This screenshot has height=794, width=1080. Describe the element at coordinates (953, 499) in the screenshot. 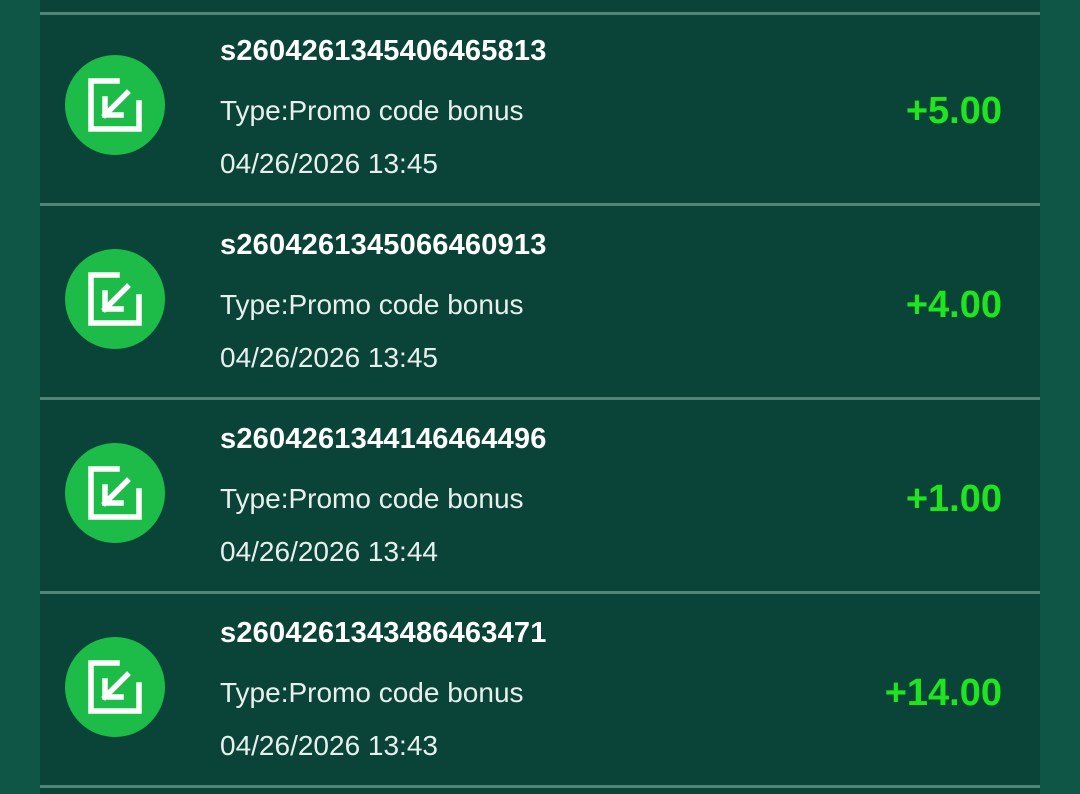

I see `transaction-amount: +1.00` at that location.